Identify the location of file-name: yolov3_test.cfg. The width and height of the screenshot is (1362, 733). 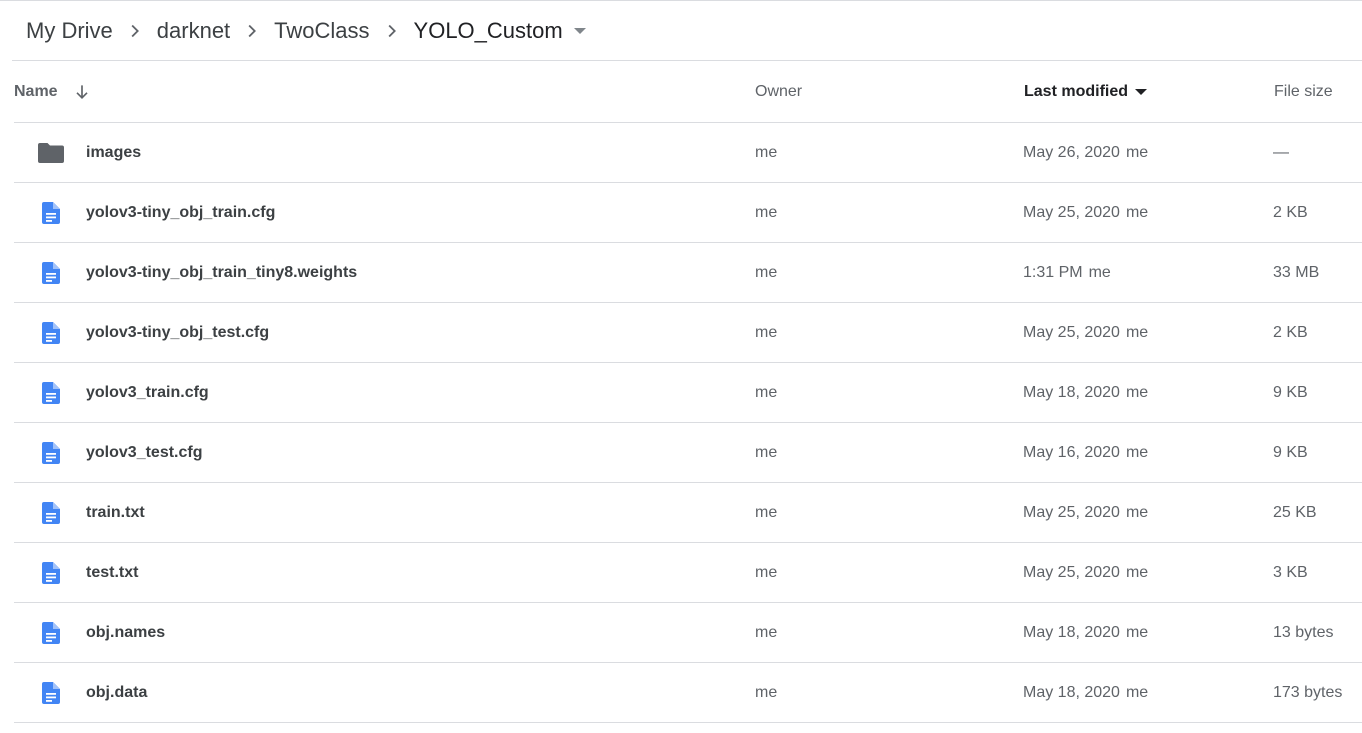
(144, 452).